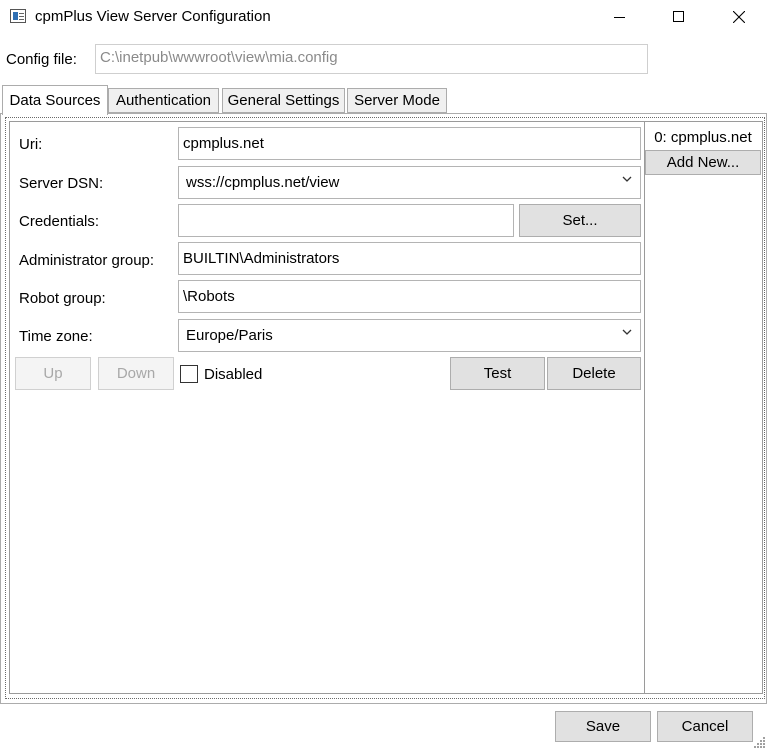  Describe the element at coordinates (594, 373) in the screenshot. I see `delete-button: Delete` at that location.